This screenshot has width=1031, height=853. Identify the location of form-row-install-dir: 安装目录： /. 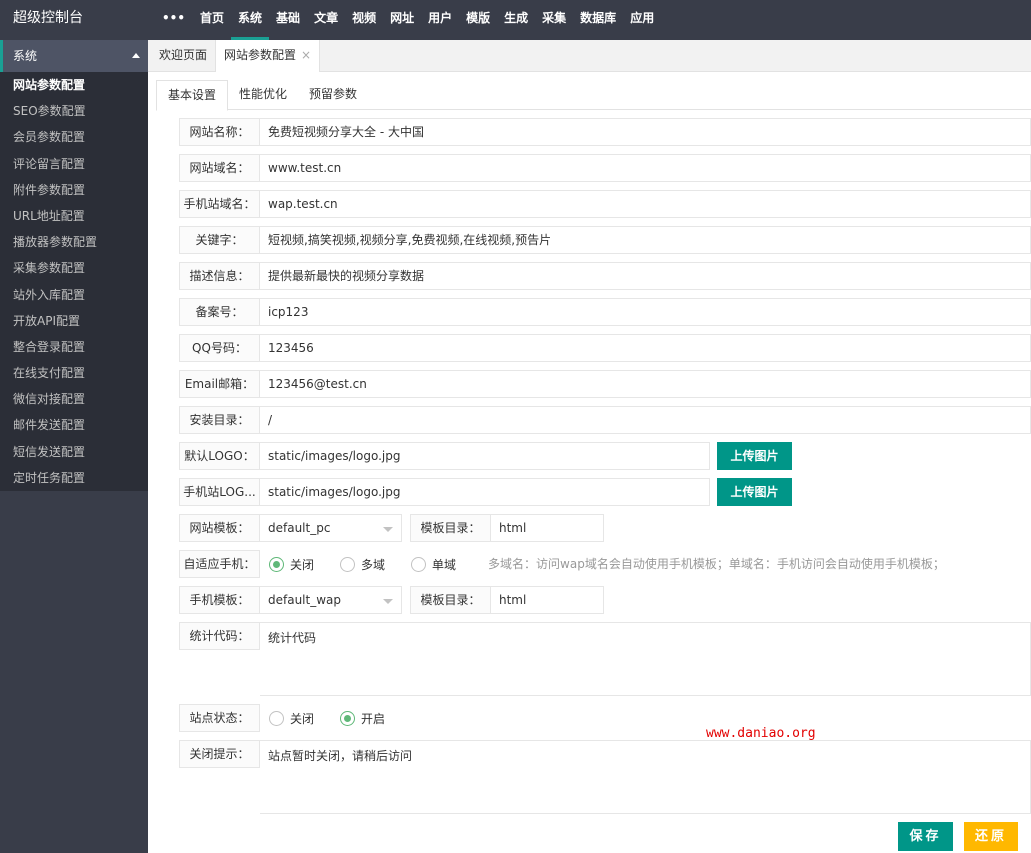
(605, 420).